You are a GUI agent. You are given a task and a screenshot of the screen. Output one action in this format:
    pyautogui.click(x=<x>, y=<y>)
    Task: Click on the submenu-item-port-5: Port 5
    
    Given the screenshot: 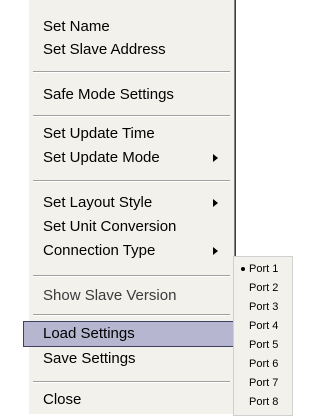 What is the action you would take?
    pyautogui.click(x=263, y=345)
    